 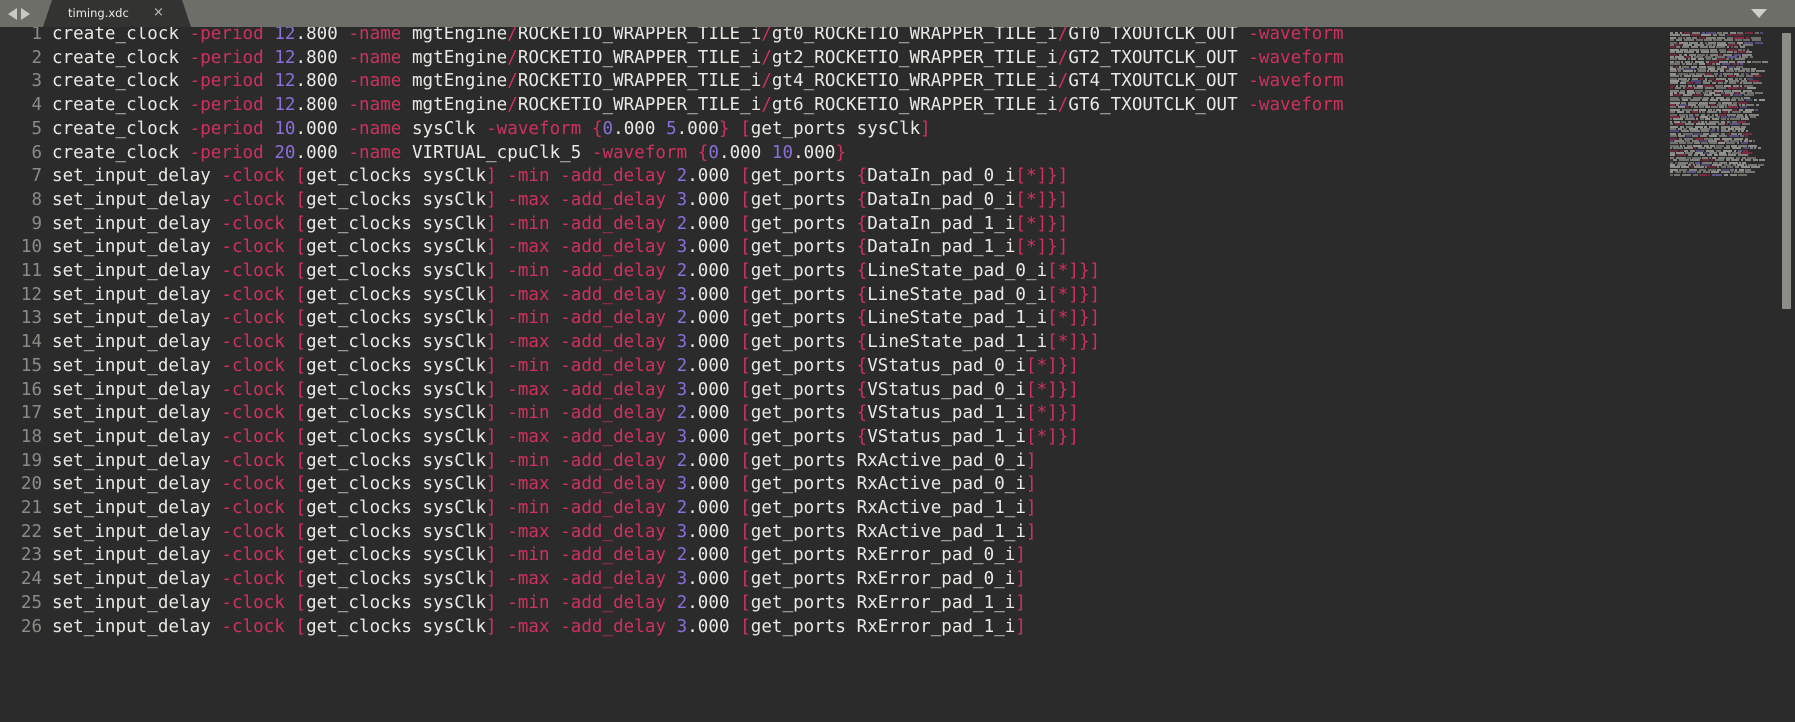 I want to click on nav-back-icon, so click(x=12, y=13).